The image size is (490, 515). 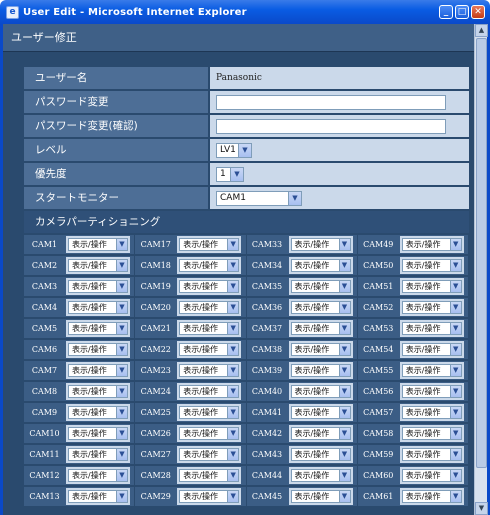 What do you see at coordinates (446, 12) in the screenshot?
I see `minimize-button: _` at bounding box center [446, 12].